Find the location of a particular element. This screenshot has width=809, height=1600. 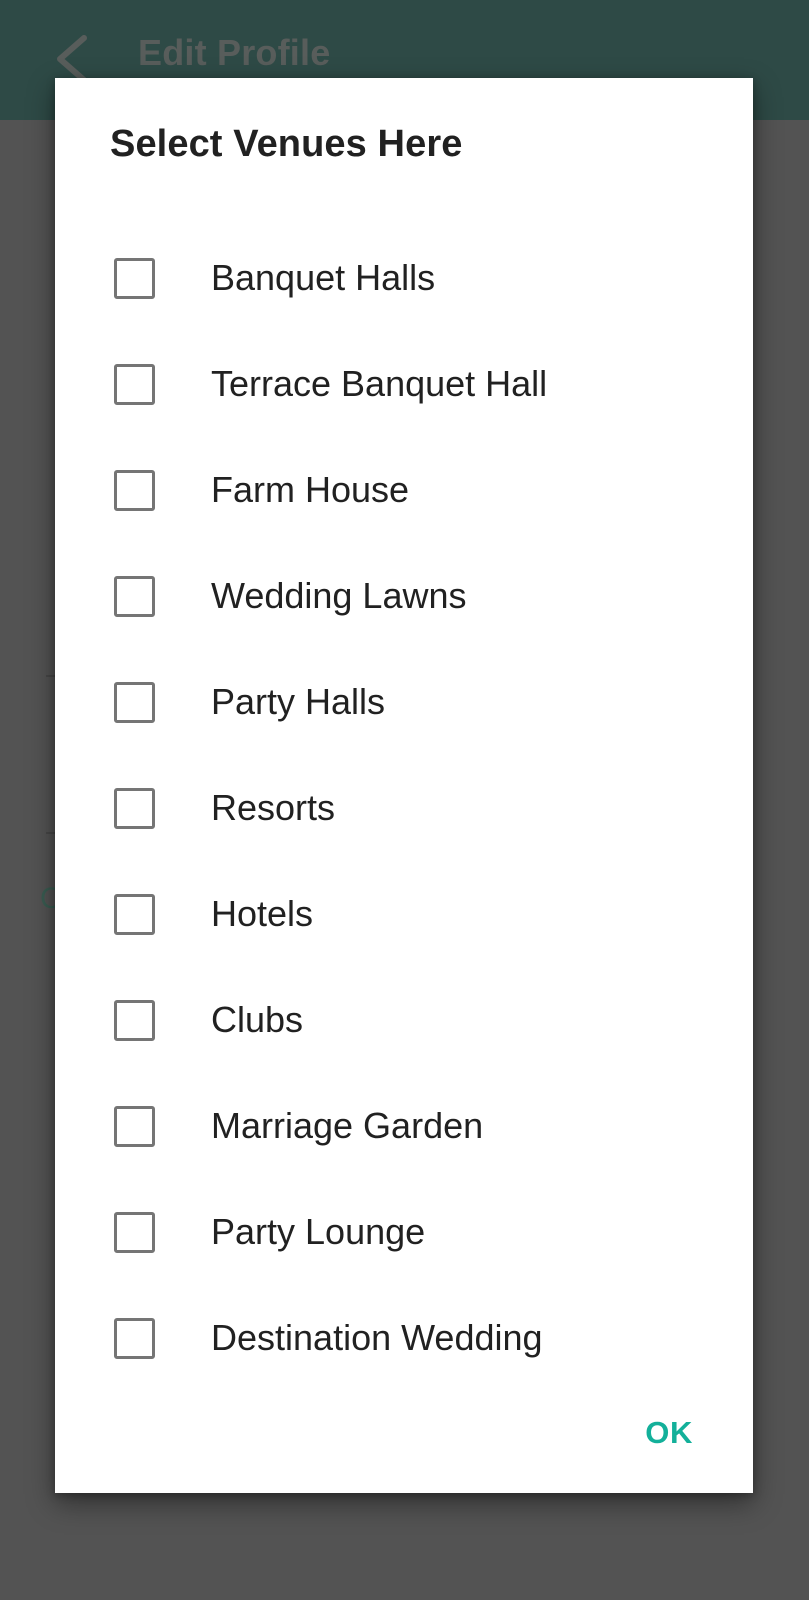

venue-option-label: Party Halls is located at coordinates (298, 701).